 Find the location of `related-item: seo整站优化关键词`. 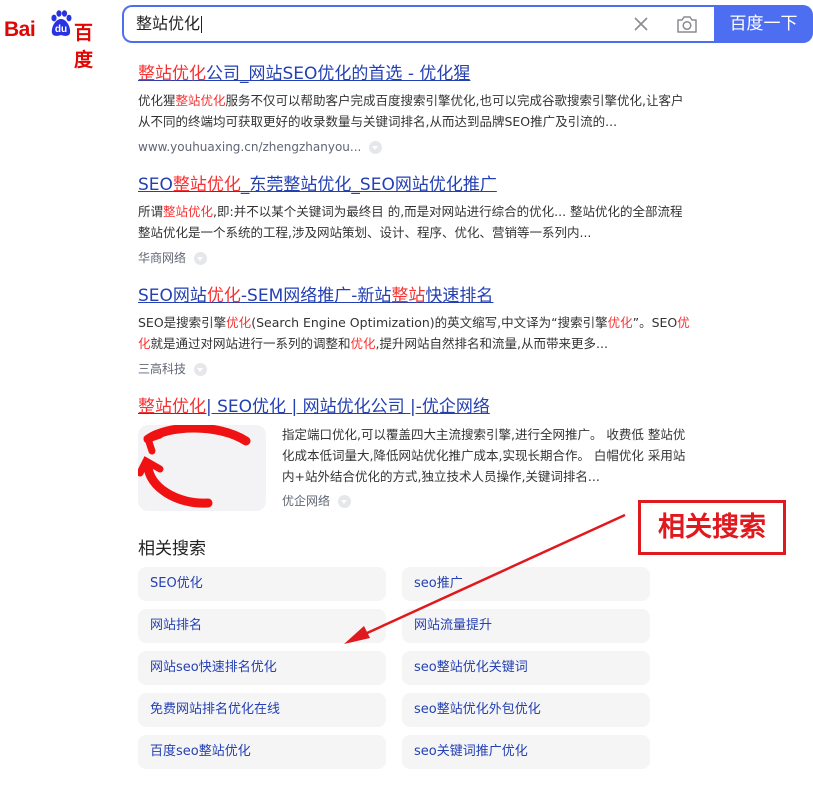

related-item: seo整站优化关键词 is located at coordinates (526, 668).